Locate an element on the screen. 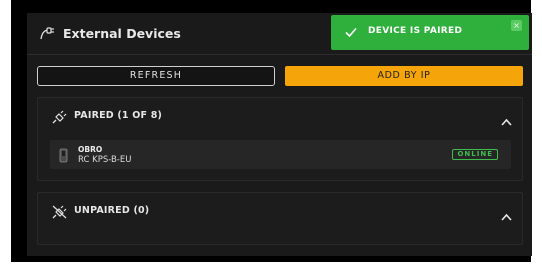  status-badge: ONLINE is located at coordinates (475, 154).